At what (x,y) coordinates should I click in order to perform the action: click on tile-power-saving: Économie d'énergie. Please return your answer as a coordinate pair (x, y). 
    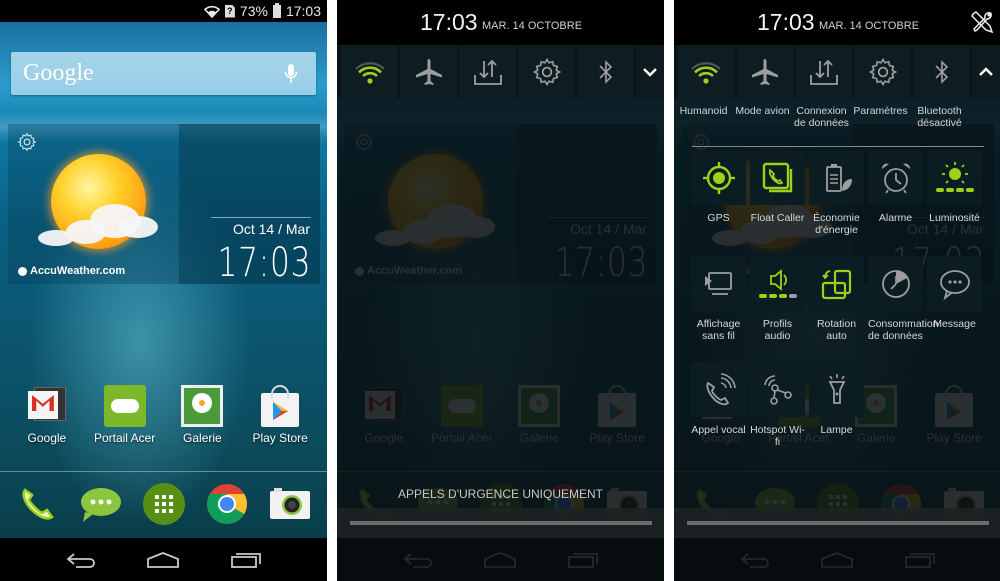
    Looking at the image, I should click on (836, 203).